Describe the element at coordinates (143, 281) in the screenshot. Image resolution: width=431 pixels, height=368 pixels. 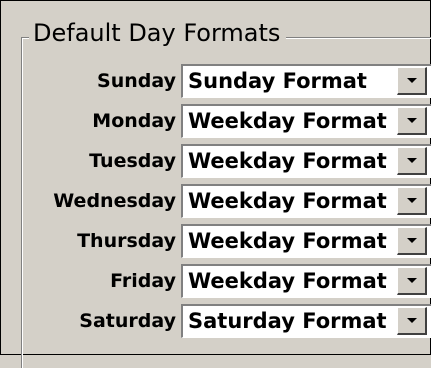
I see `day-label: Friday` at that location.